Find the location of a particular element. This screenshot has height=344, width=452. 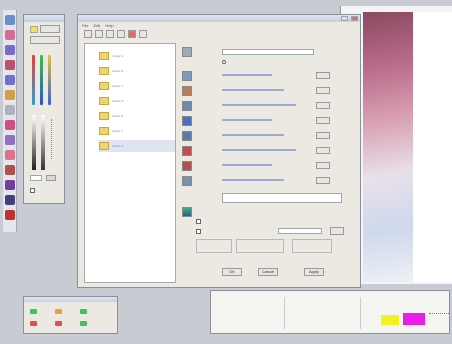

folder-item: Folder A is located at coordinates (137, 56).